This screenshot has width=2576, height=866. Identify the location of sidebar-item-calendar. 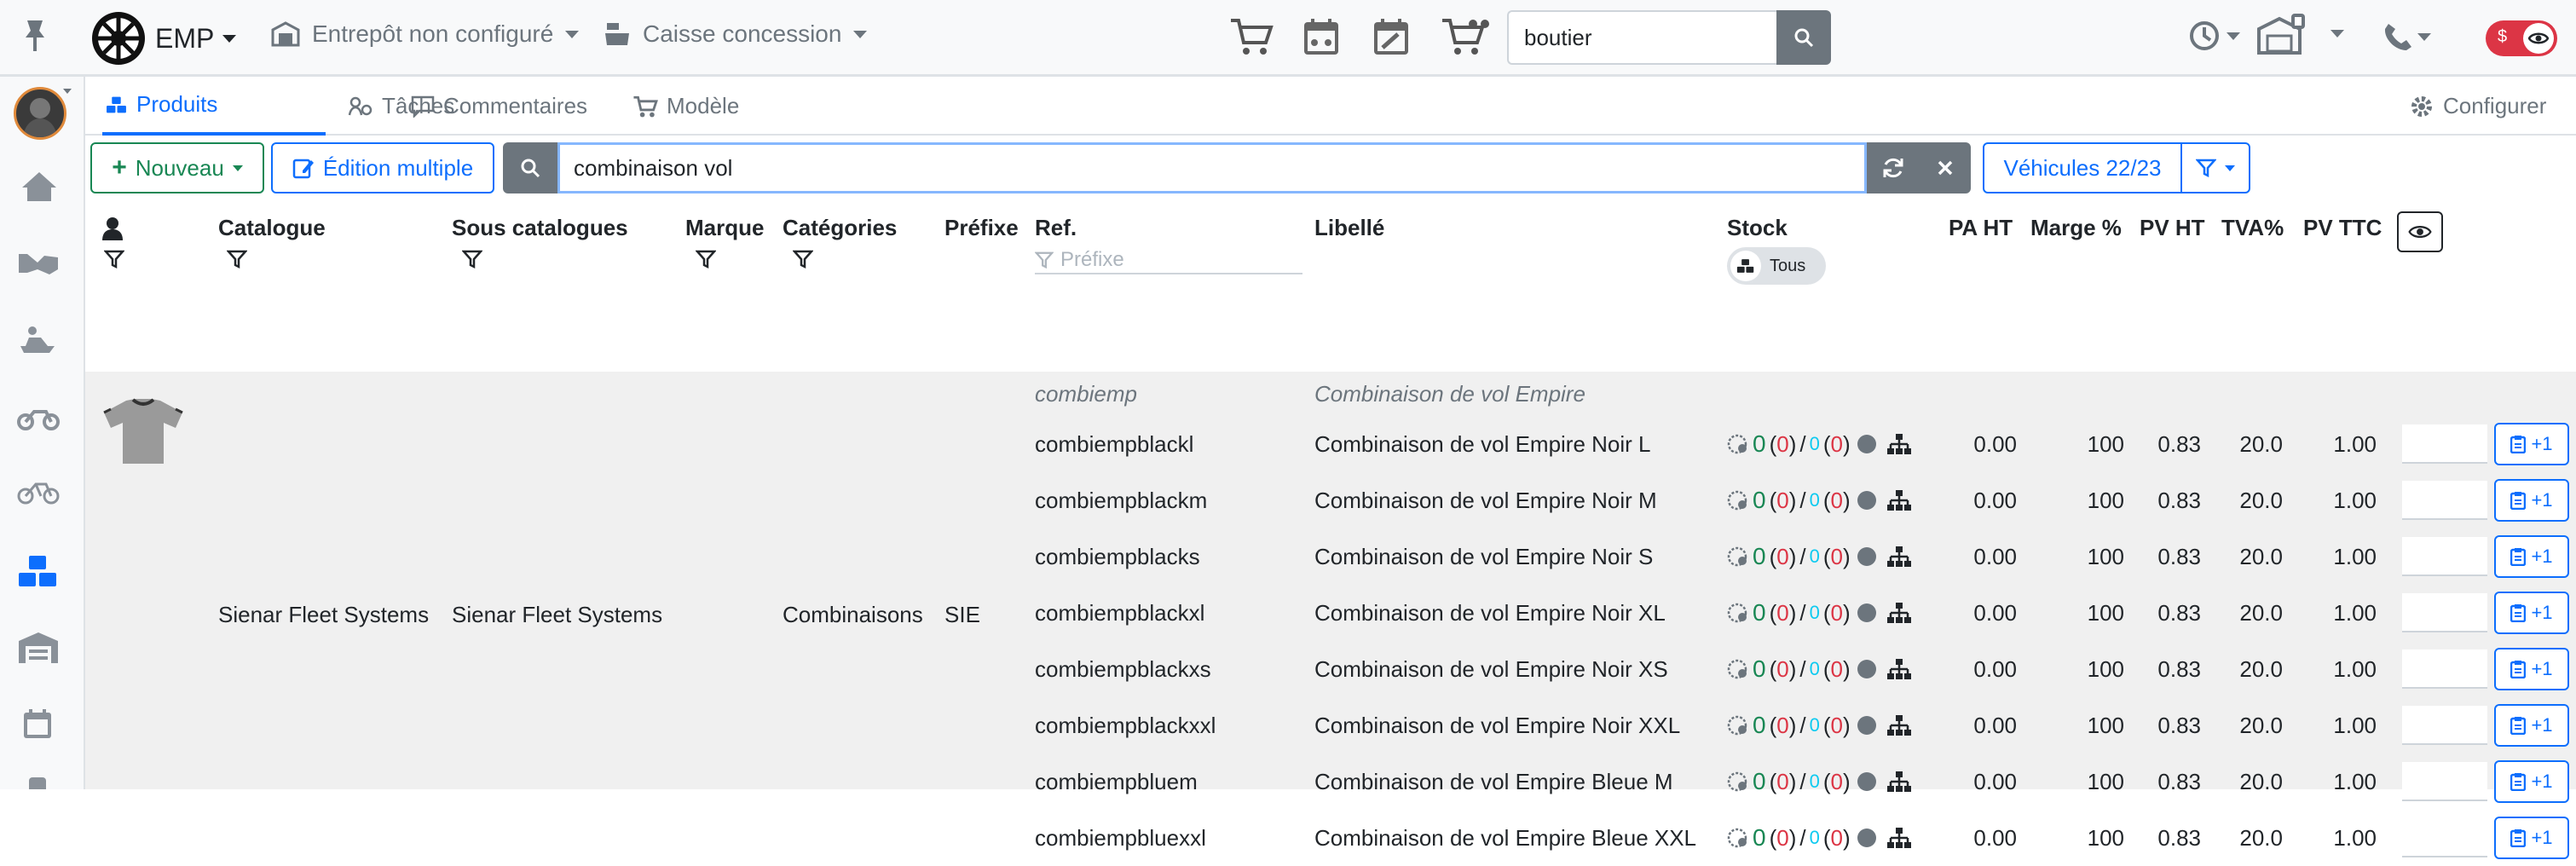
(37, 723).